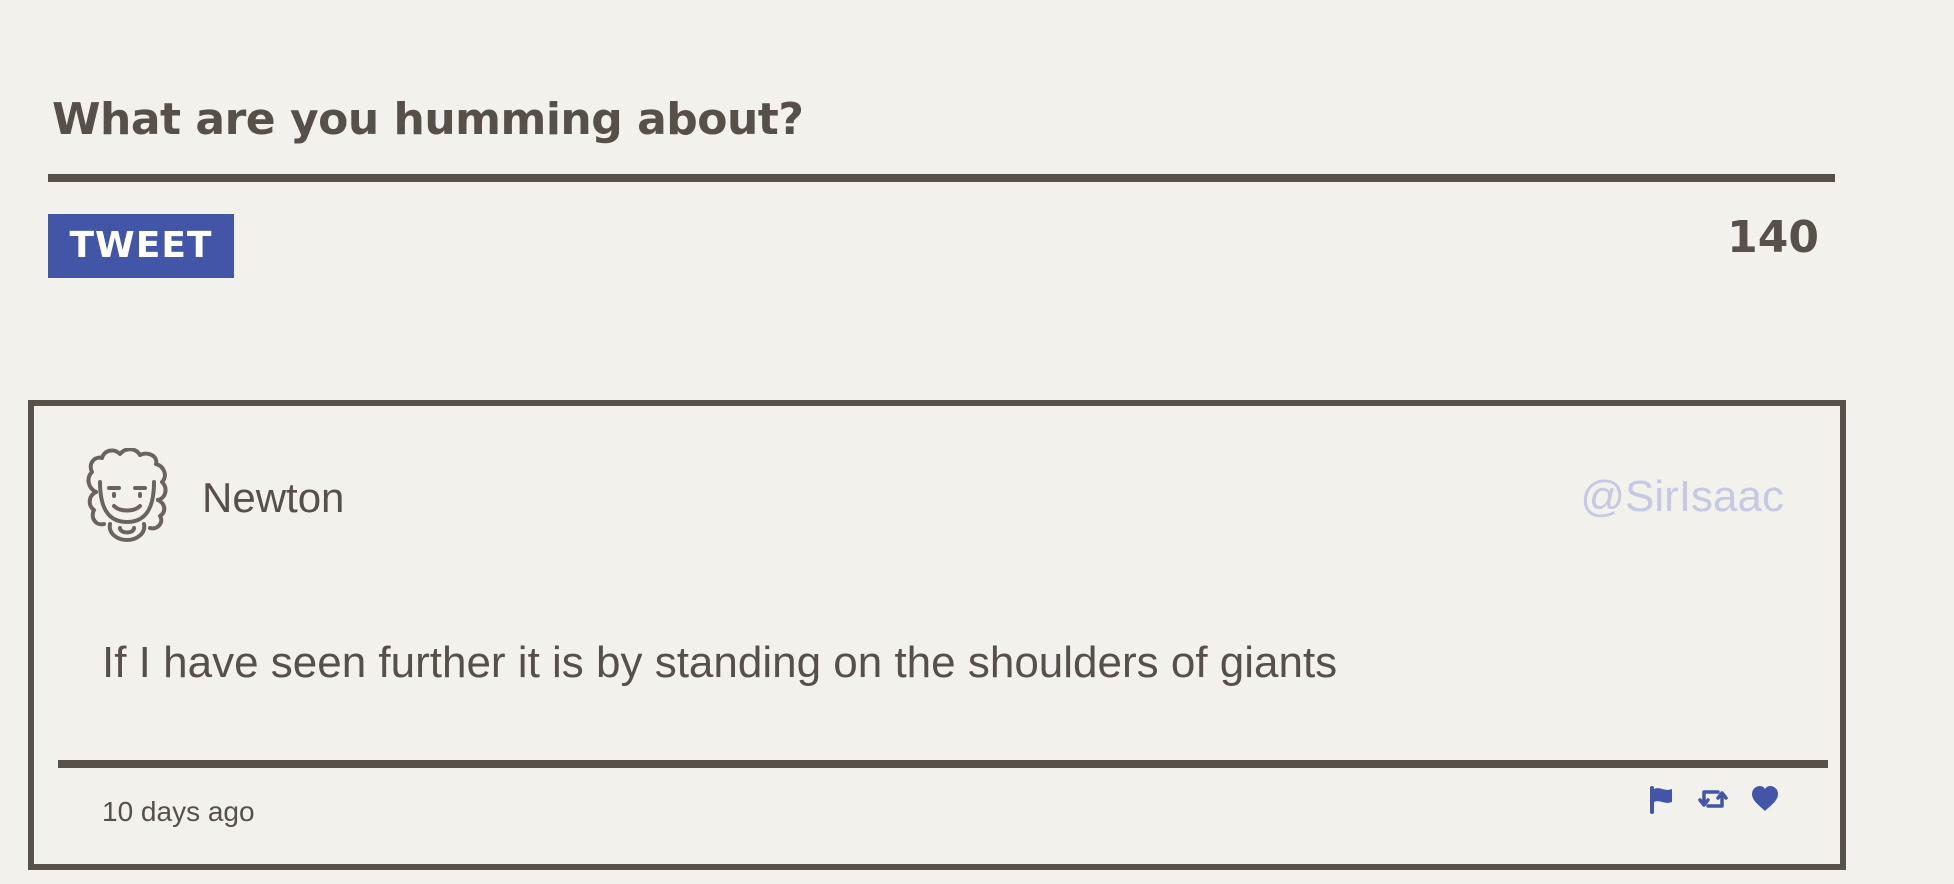 This screenshot has height=884, width=1954. Describe the element at coordinates (1765, 799) in the screenshot. I see `heart-icon` at that location.